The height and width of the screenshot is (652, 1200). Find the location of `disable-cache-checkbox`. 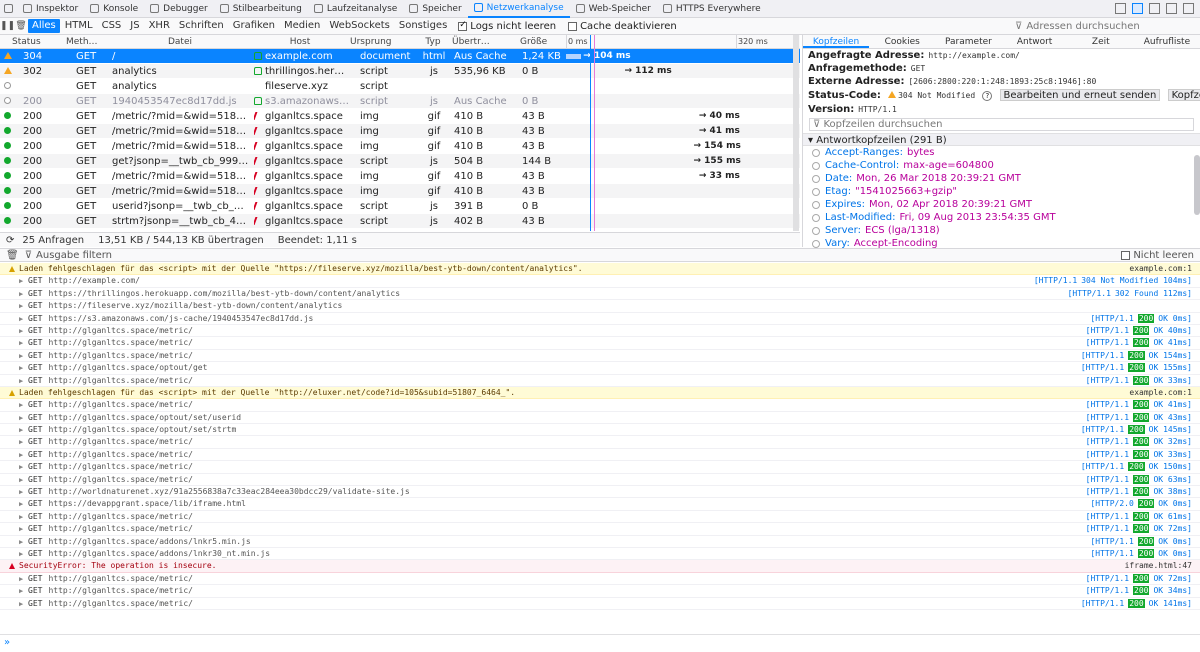

disable-cache-checkbox is located at coordinates (573, 26).